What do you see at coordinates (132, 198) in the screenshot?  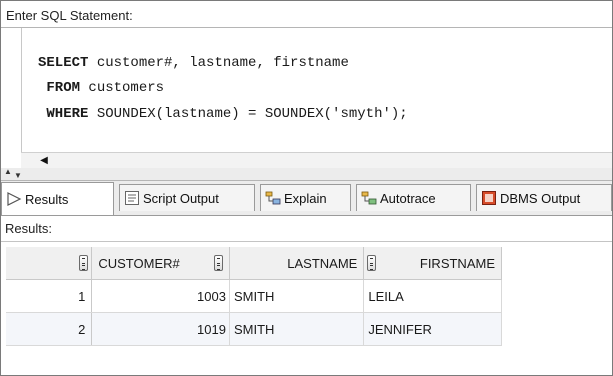 I see `script-output-icon` at bounding box center [132, 198].